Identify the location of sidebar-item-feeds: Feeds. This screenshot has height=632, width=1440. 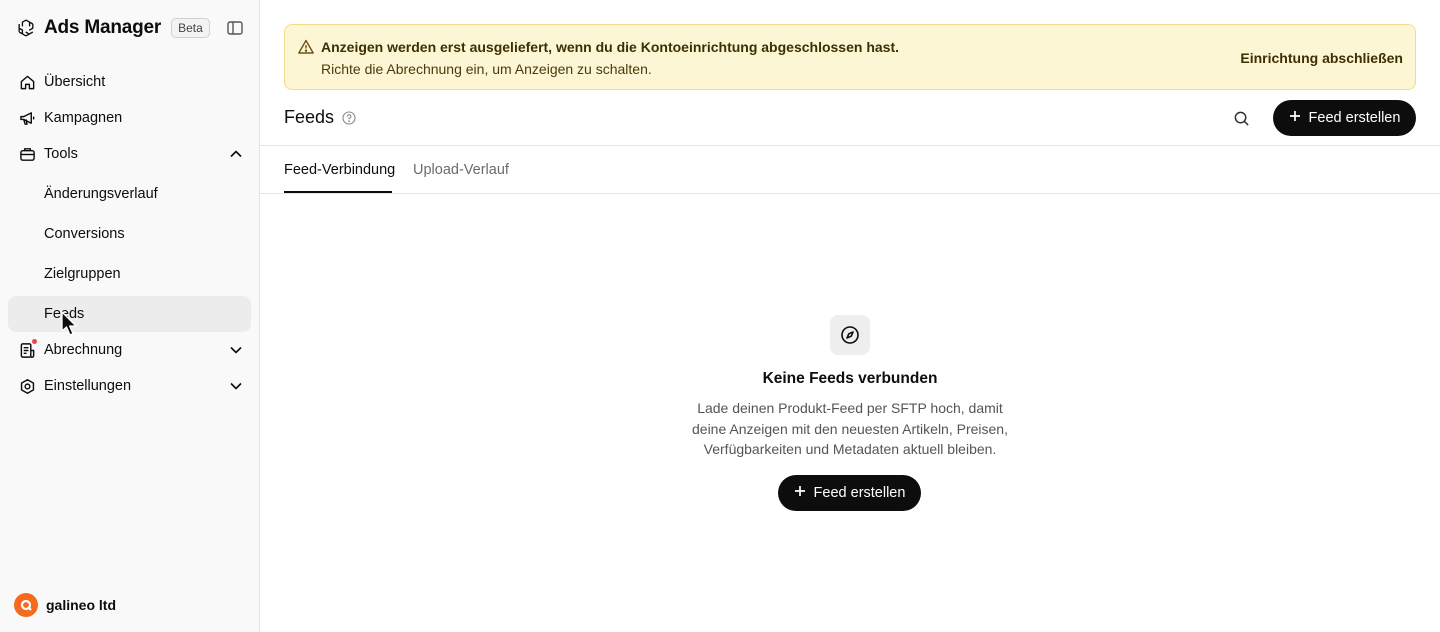
(129, 314).